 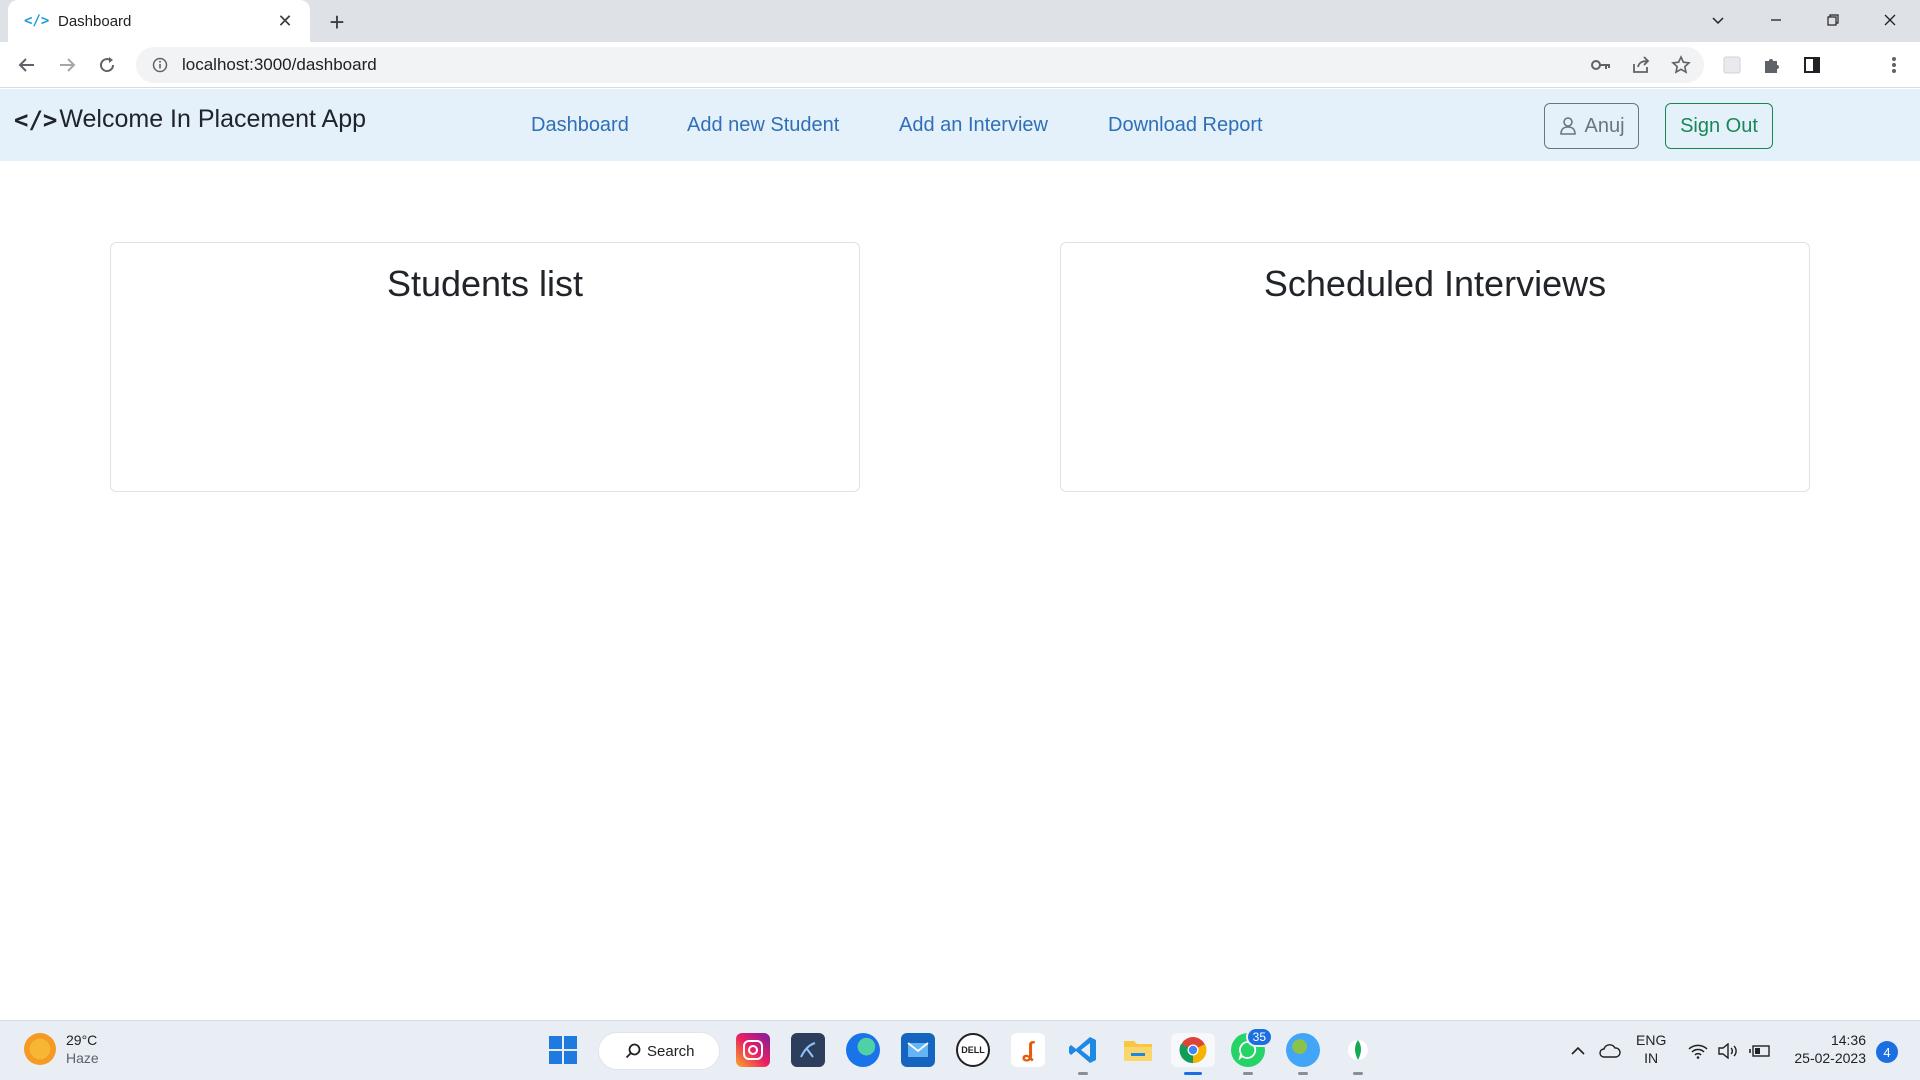 I want to click on mongodb-compass-icon, so click(x=1358, y=1054).